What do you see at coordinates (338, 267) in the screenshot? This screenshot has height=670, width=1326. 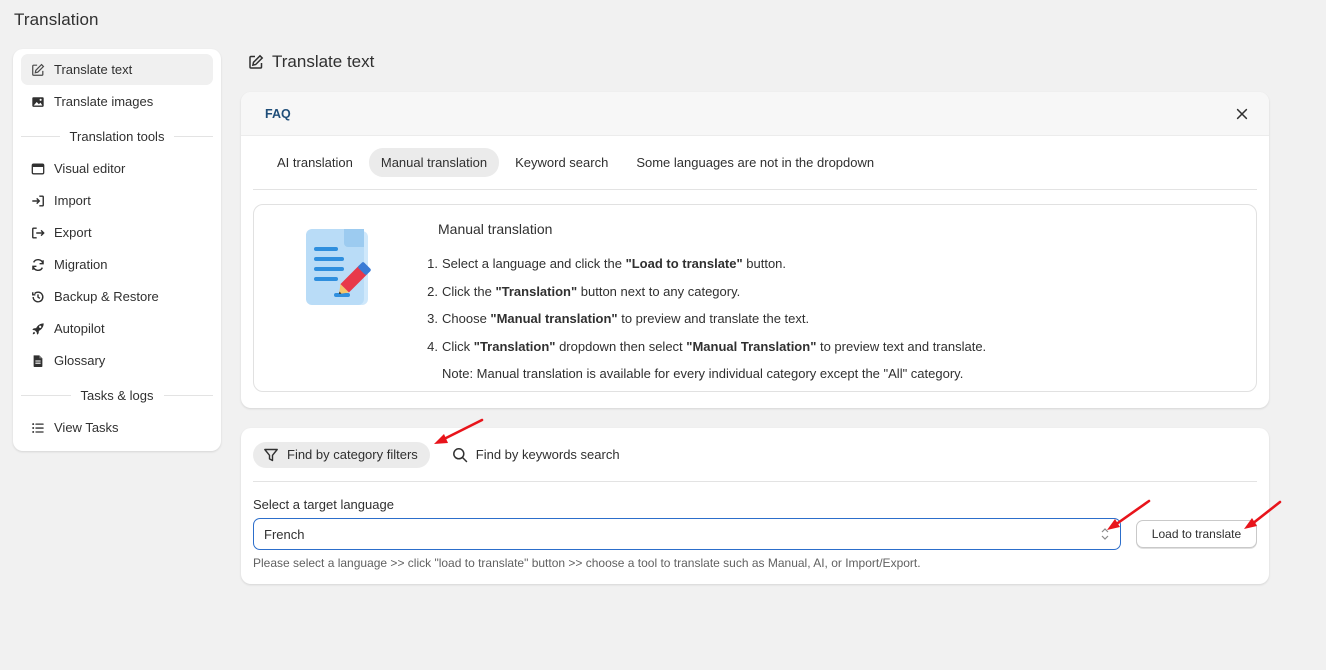 I see `document-edit-illustration` at bounding box center [338, 267].